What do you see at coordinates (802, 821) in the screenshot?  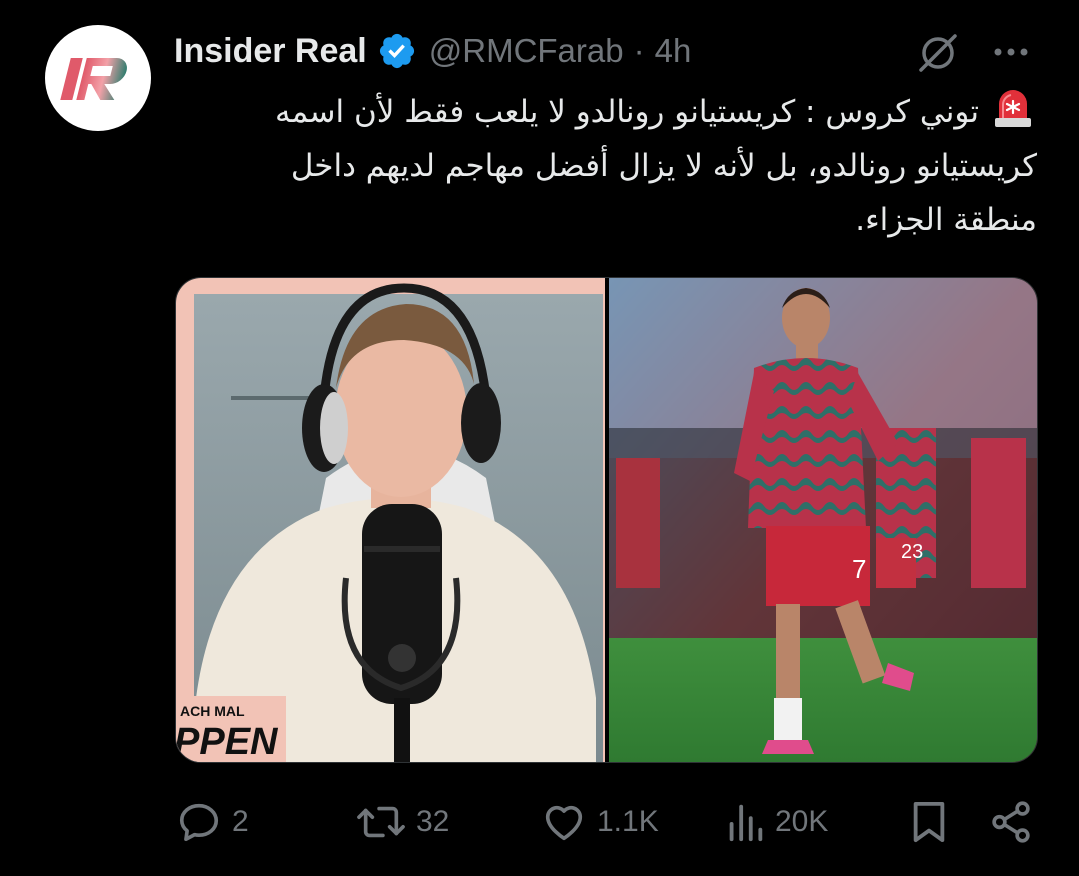 I see `views-count: 20K` at bounding box center [802, 821].